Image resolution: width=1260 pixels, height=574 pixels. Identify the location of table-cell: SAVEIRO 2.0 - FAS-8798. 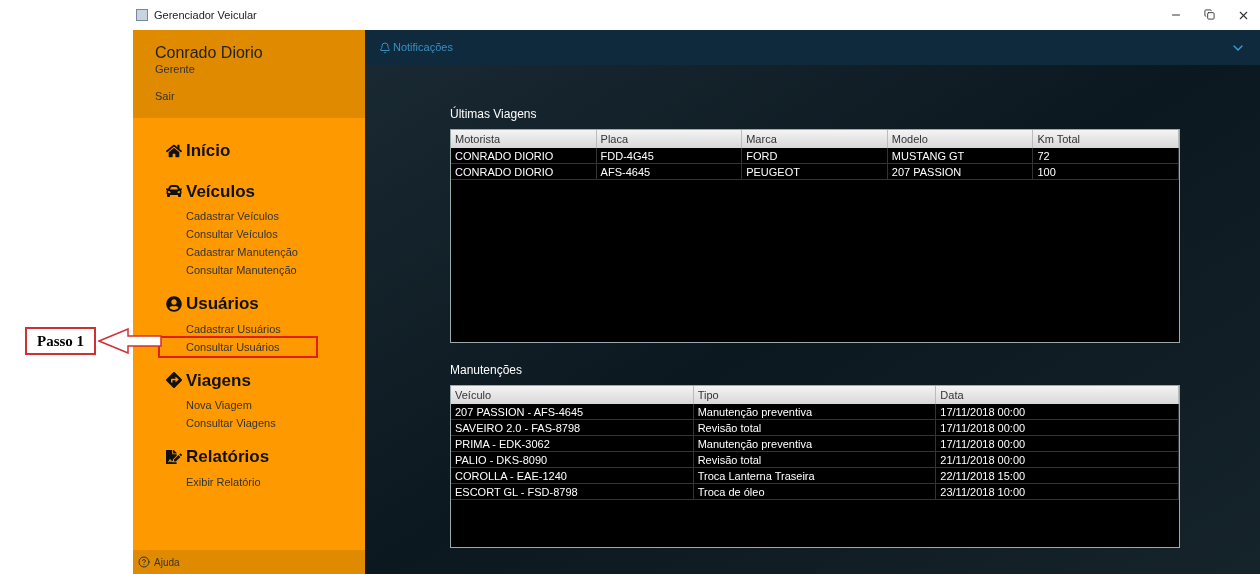
(572, 428).